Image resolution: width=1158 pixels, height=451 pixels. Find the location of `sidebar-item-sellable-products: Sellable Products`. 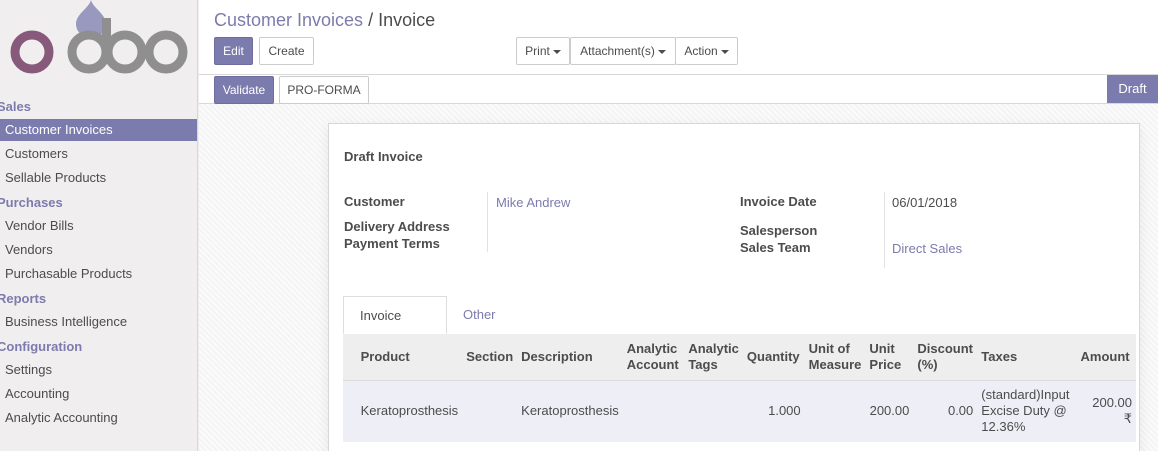

sidebar-item-sellable-products: Sellable Products is located at coordinates (98, 178).